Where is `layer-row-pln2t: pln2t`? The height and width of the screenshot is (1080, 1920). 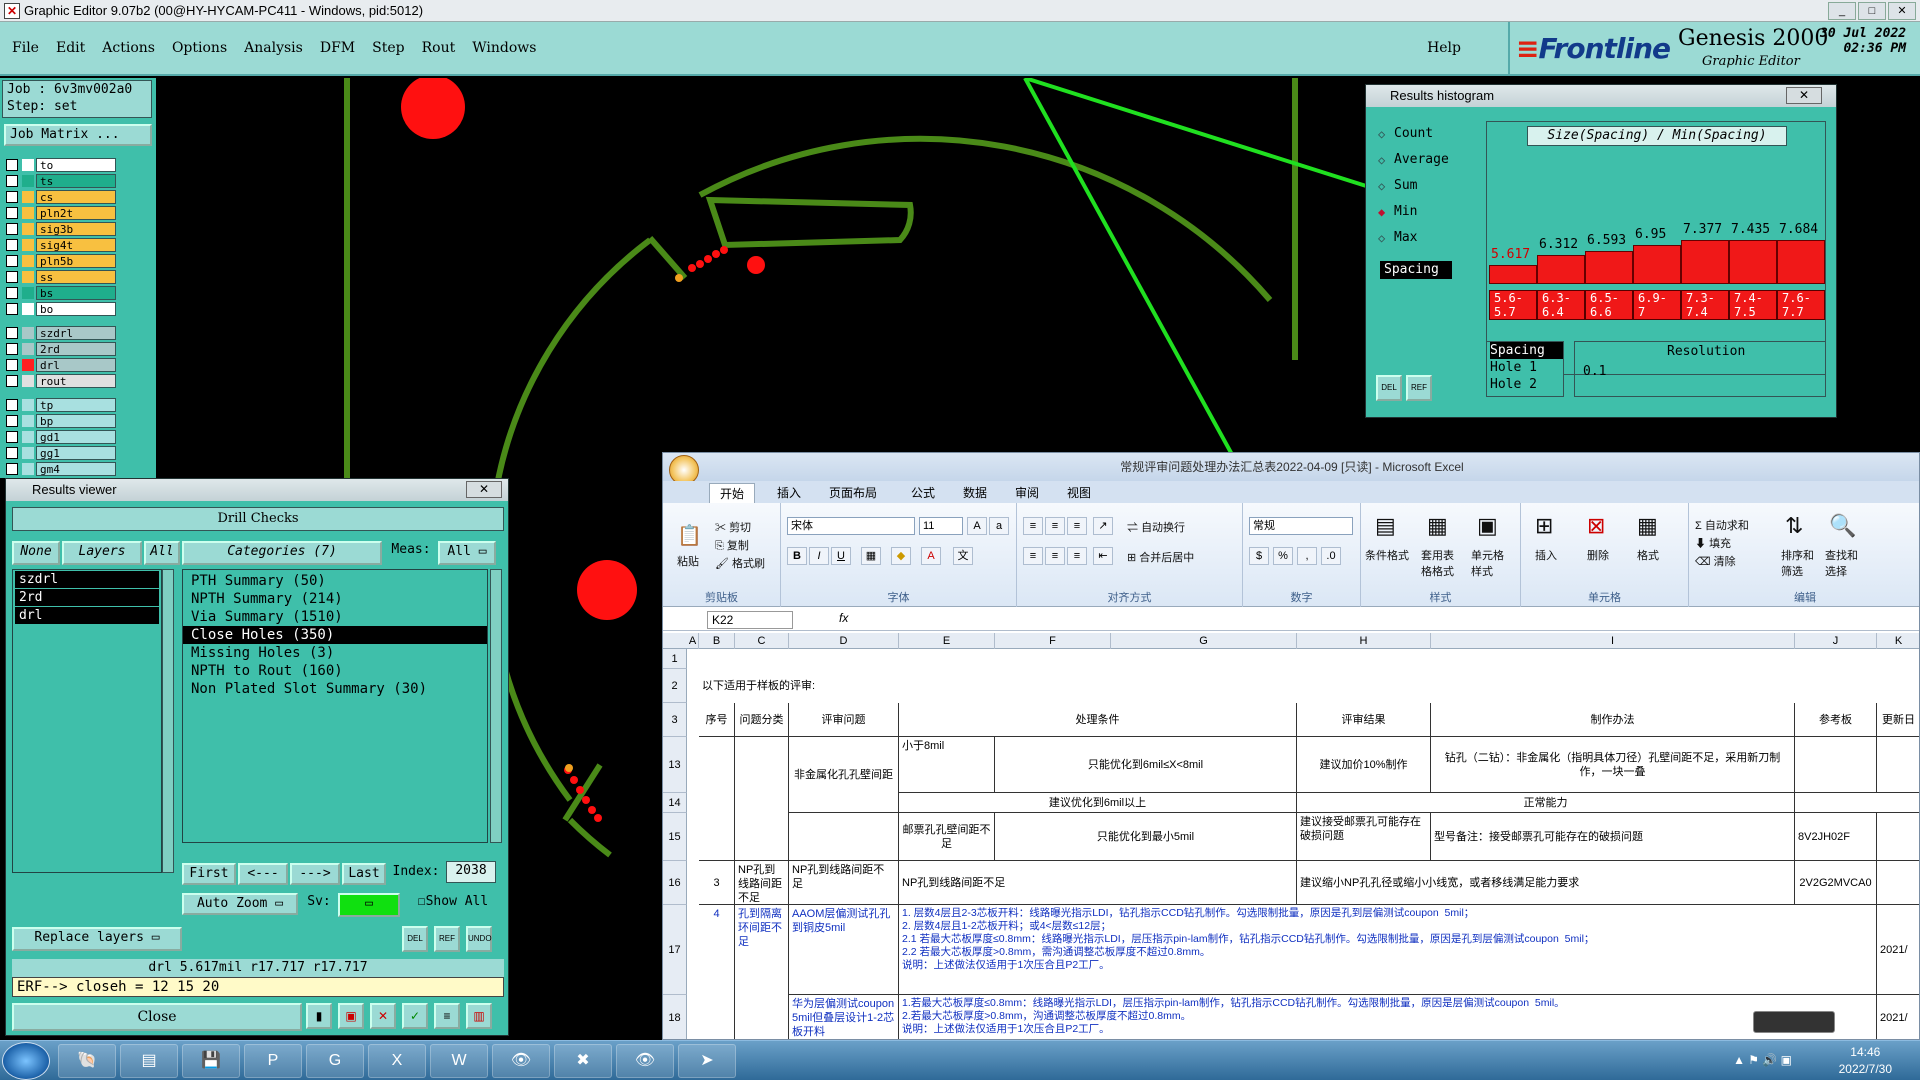
layer-row-pln2t: pln2t is located at coordinates (61, 212).